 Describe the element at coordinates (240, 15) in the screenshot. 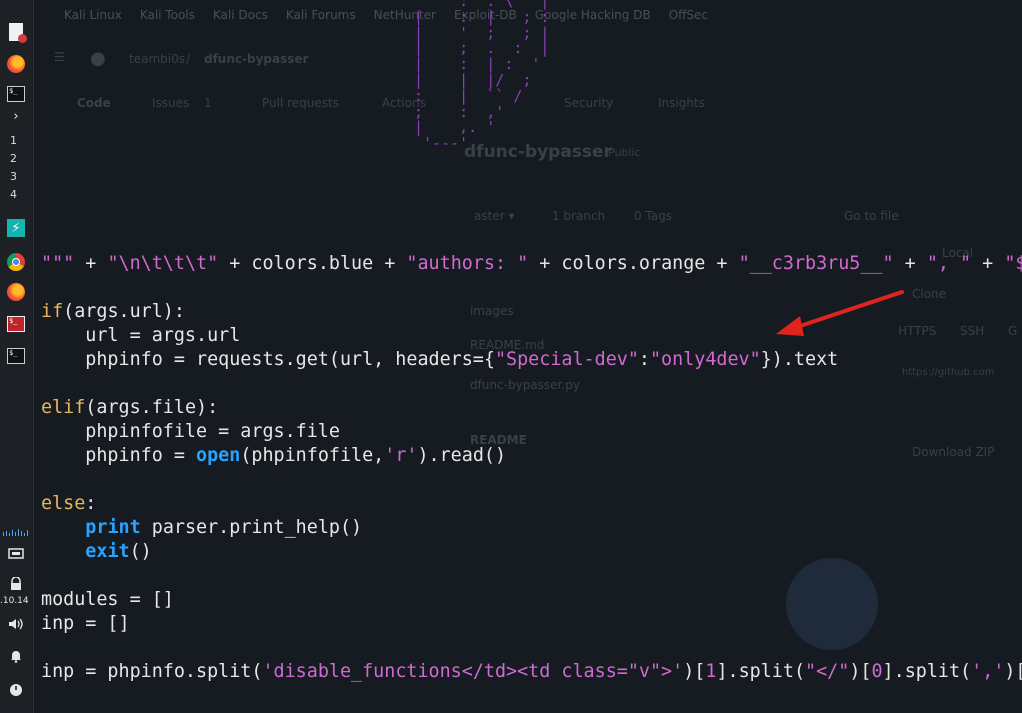

I see `bookmark-item: Kali Docs` at that location.